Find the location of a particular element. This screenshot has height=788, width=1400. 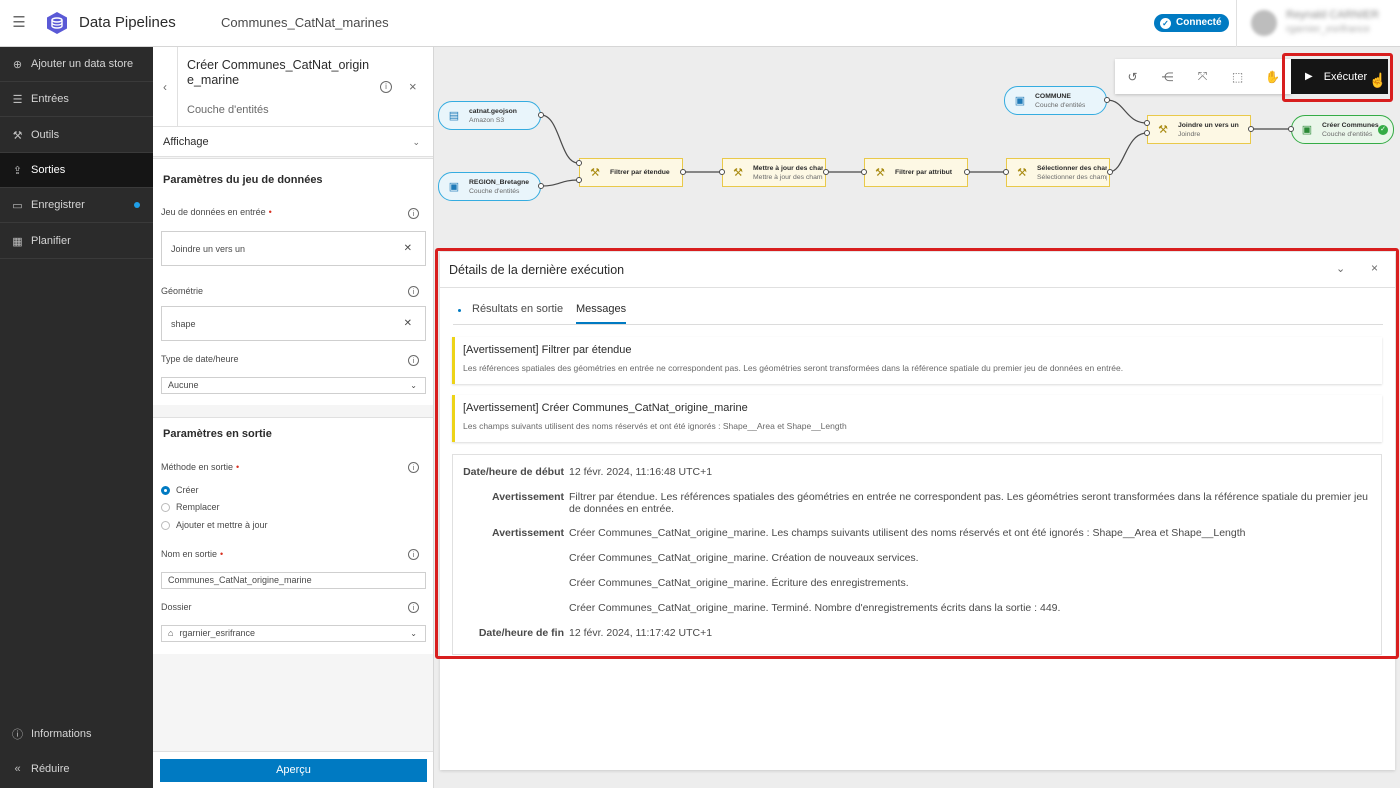

layer-icon: ▣ is located at coordinates (1020, 101).